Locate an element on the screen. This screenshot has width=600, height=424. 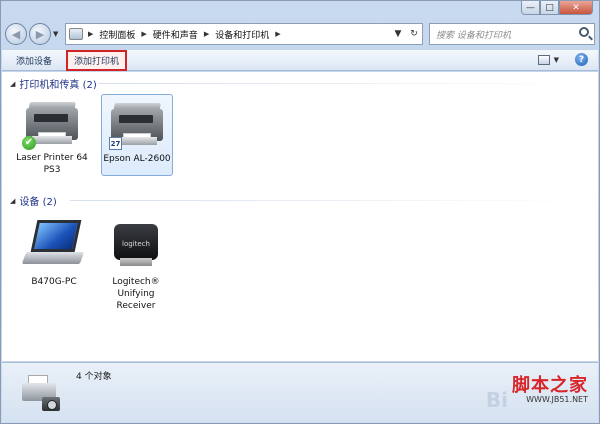
back-arrow-icon: ◀ is located at coordinates (16, 34).